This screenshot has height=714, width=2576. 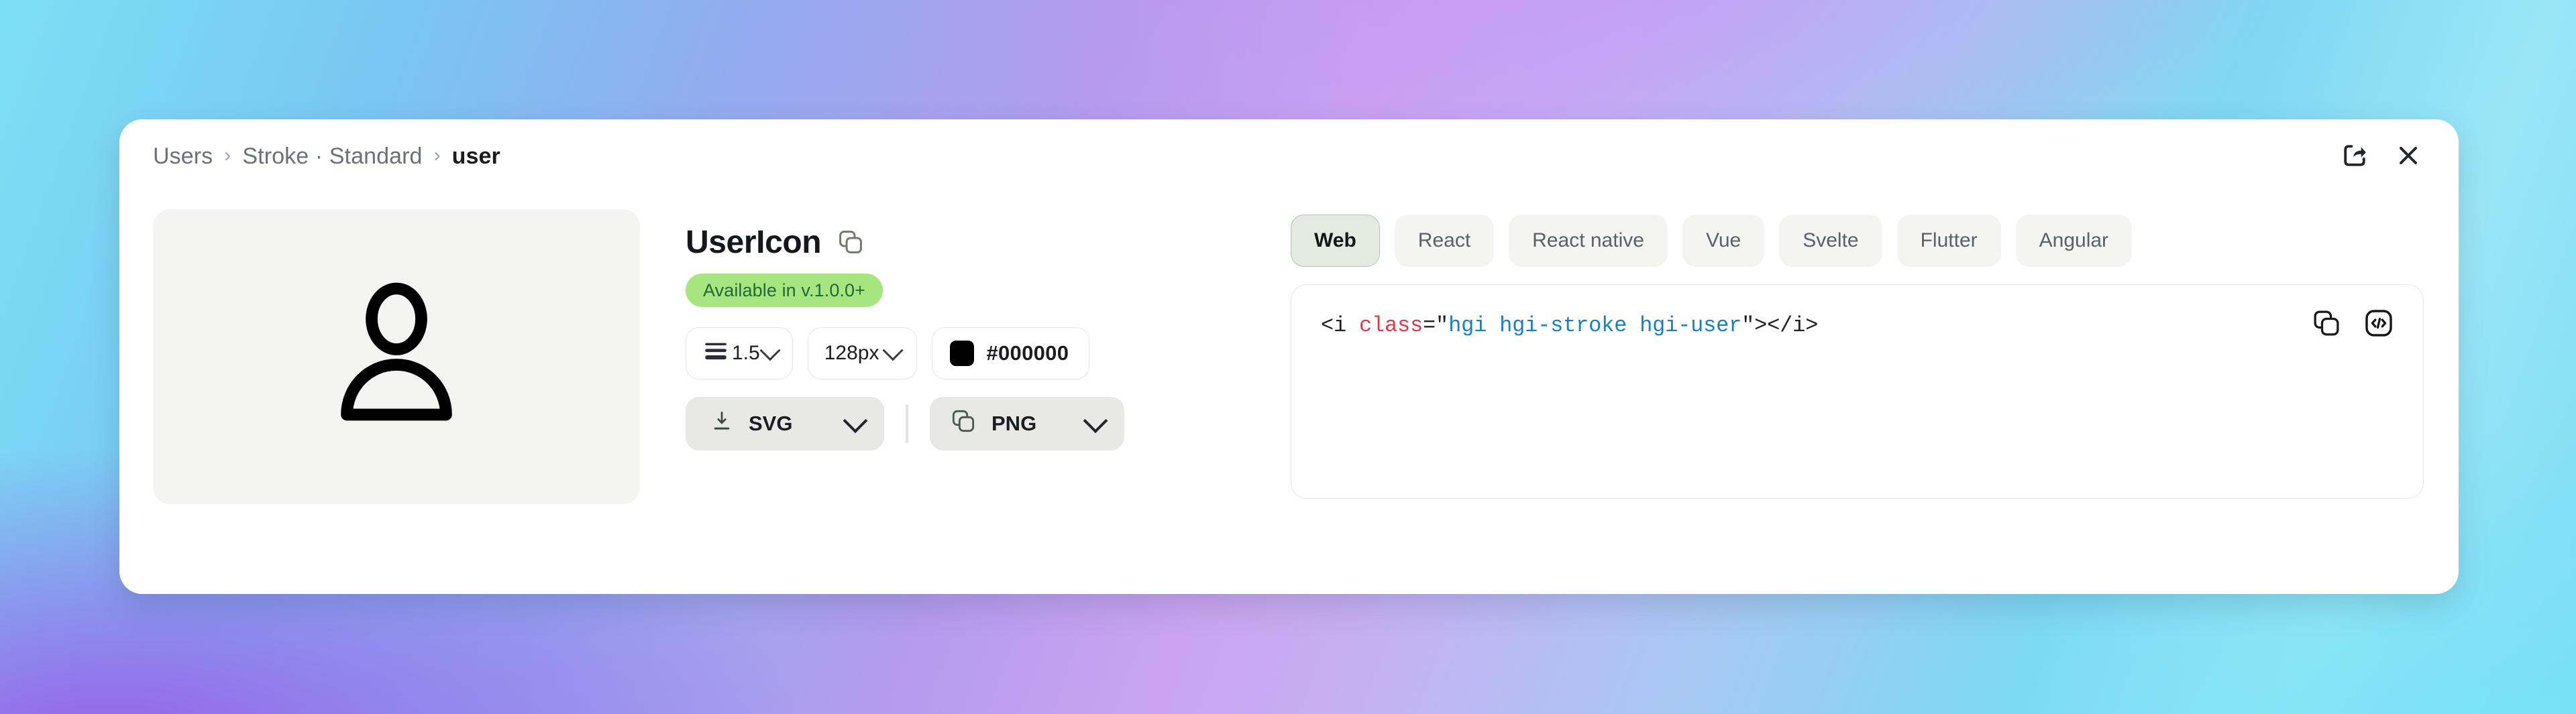 What do you see at coordinates (2381, 156) in the screenshot?
I see `header-actions` at bounding box center [2381, 156].